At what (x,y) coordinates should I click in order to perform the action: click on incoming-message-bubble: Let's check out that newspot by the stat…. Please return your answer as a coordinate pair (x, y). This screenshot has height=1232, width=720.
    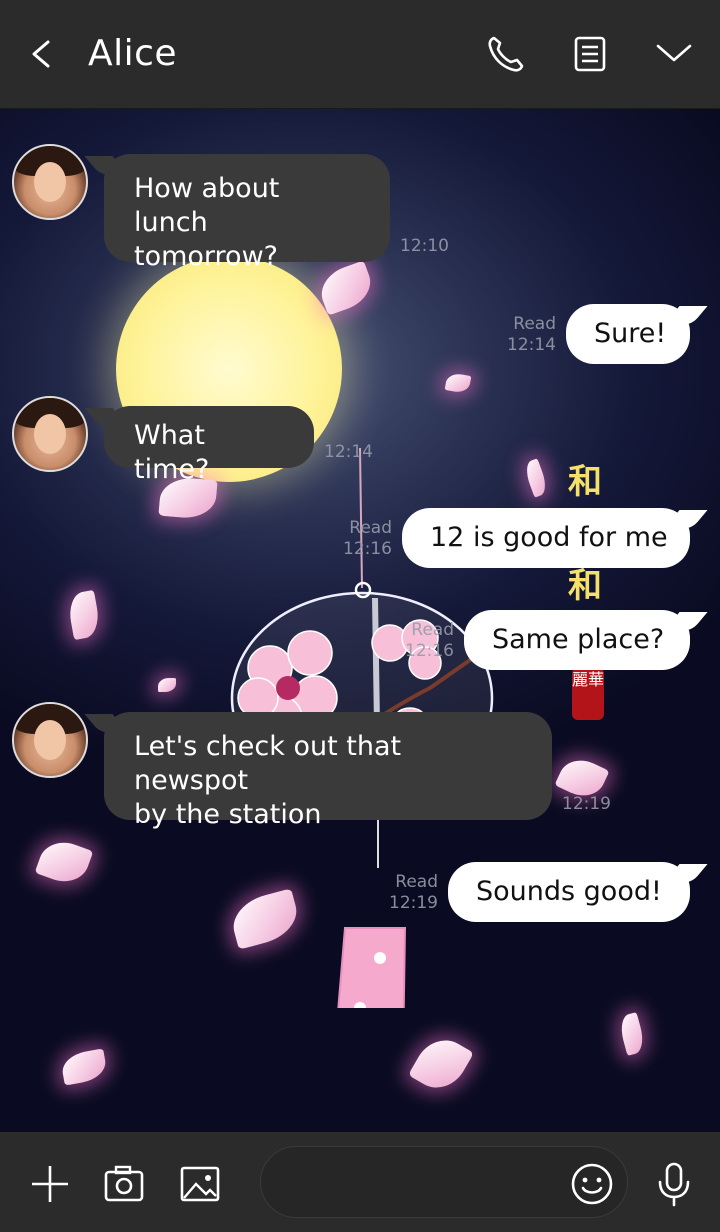
    Looking at the image, I should click on (328, 771).